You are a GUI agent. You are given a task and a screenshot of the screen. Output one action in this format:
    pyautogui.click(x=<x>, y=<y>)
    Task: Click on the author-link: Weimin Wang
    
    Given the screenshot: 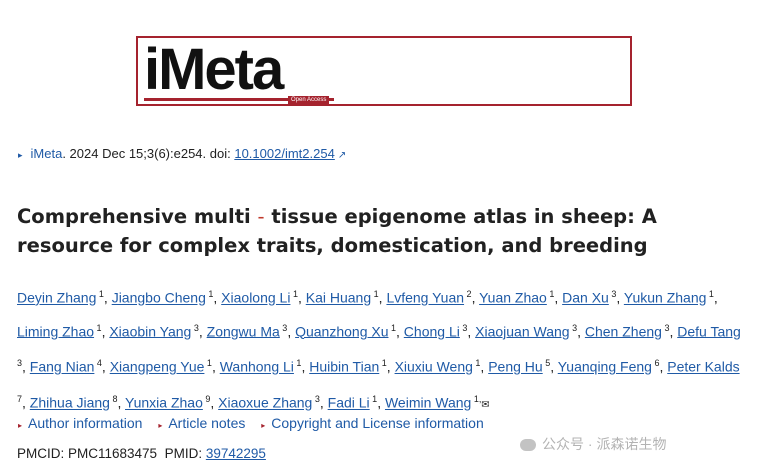 What is the action you would take?
    pyautogui.click(x=428, y=403)
    